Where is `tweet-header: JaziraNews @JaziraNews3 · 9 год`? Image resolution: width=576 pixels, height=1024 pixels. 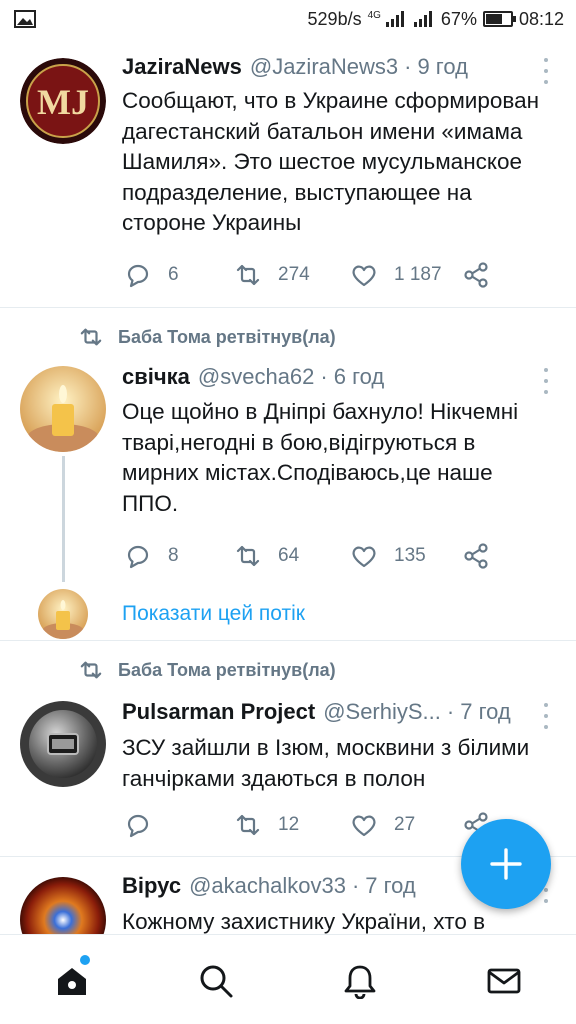
tweet-header: JaziraNews @JaziraNews3 · 9 год is located at coordinates (325, 67).